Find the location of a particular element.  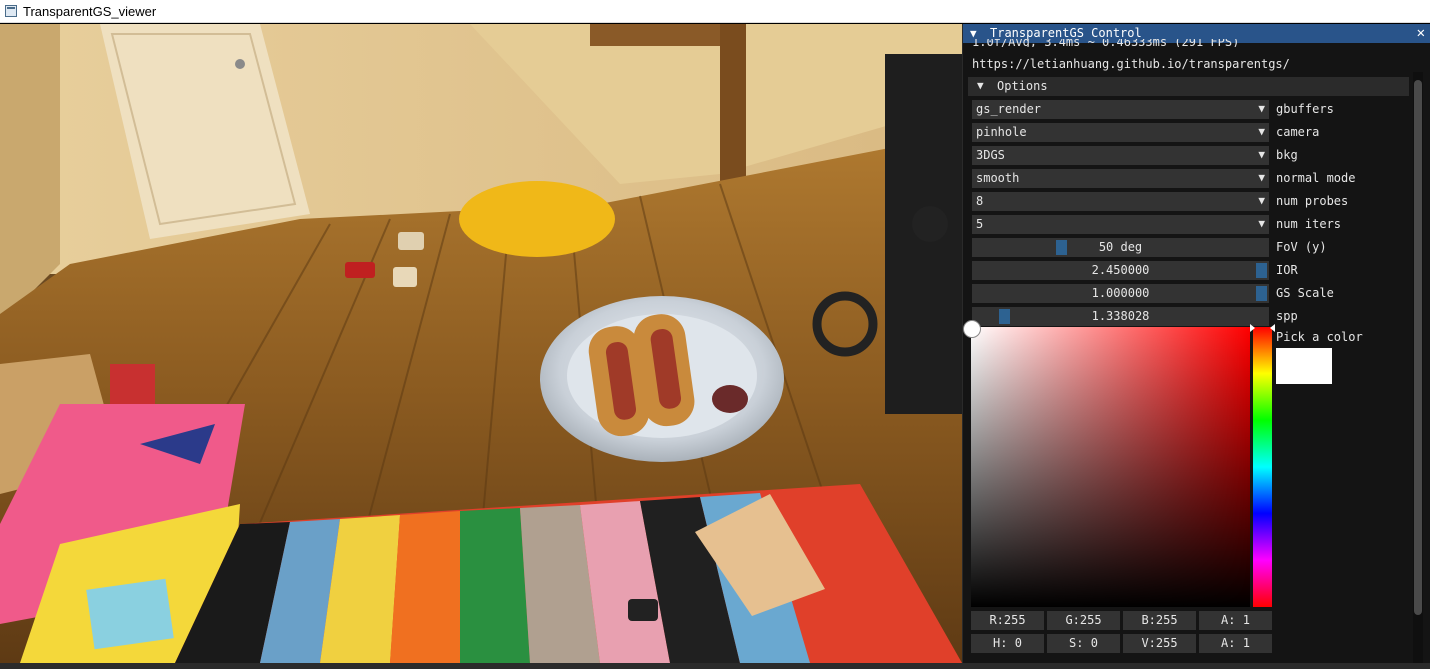

slider-value: 1.338028 is located at coordinates (1120, 316).